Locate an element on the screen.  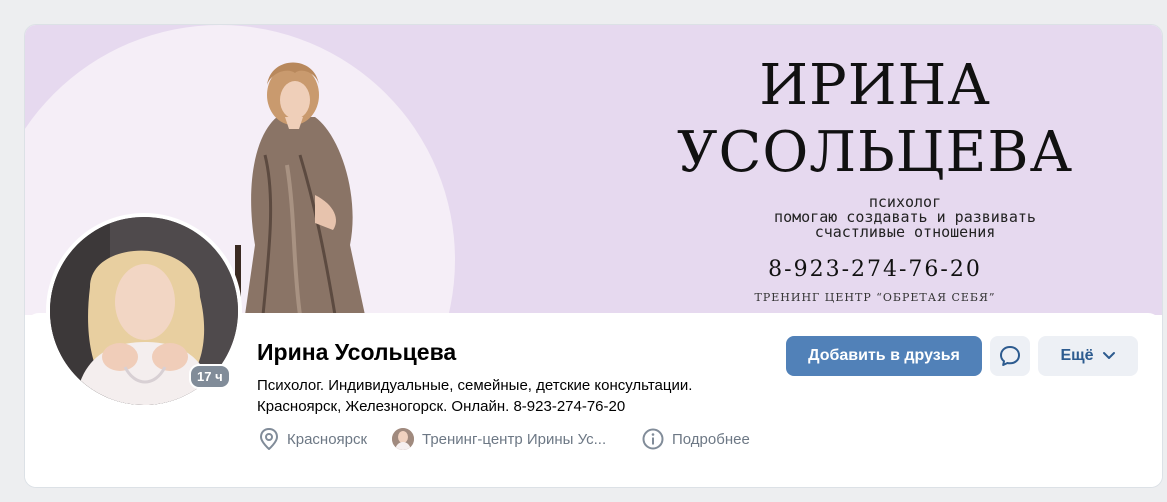
chevron-down-icon is located at coordinates (1108, 355).